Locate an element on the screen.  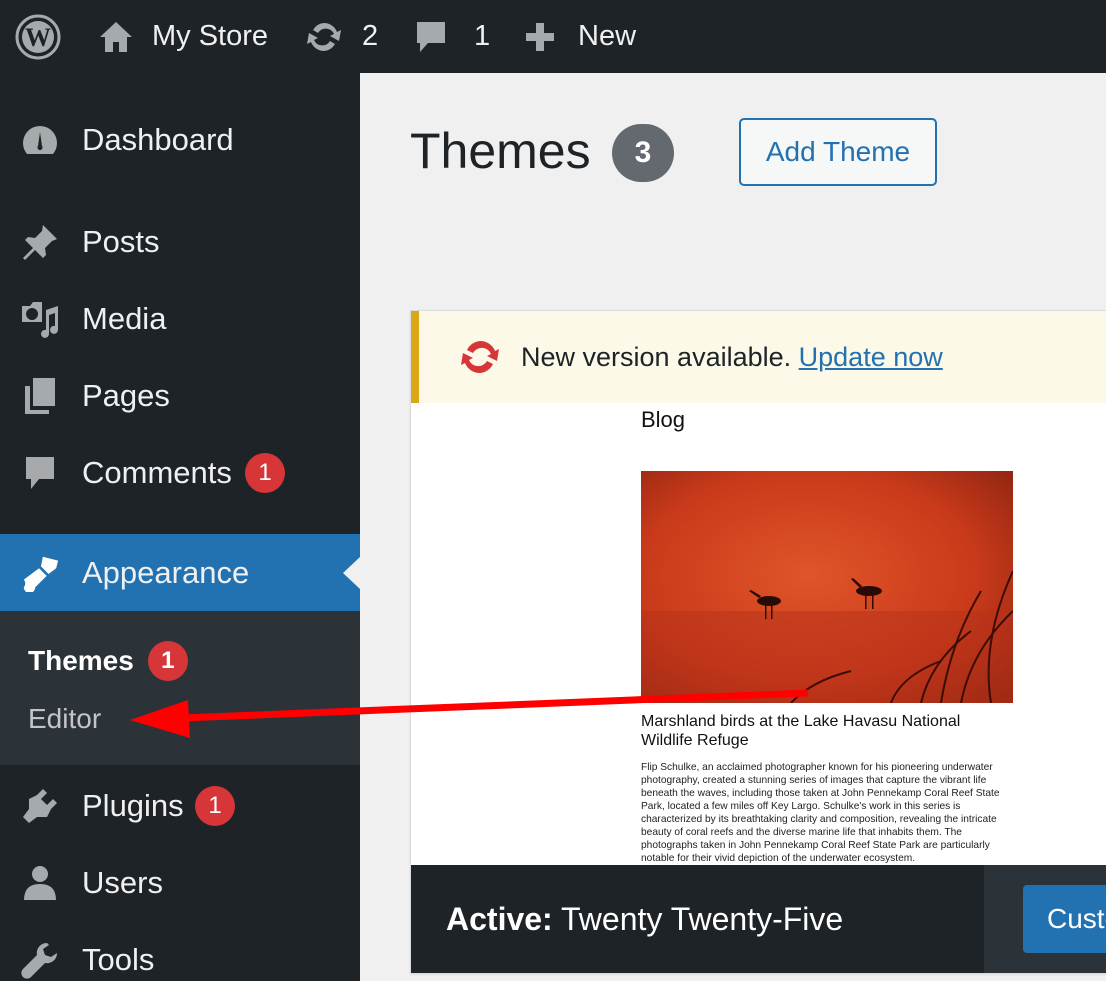
active-theme-name: Twenty Twenty-Five is located at coordinates (702, 919).